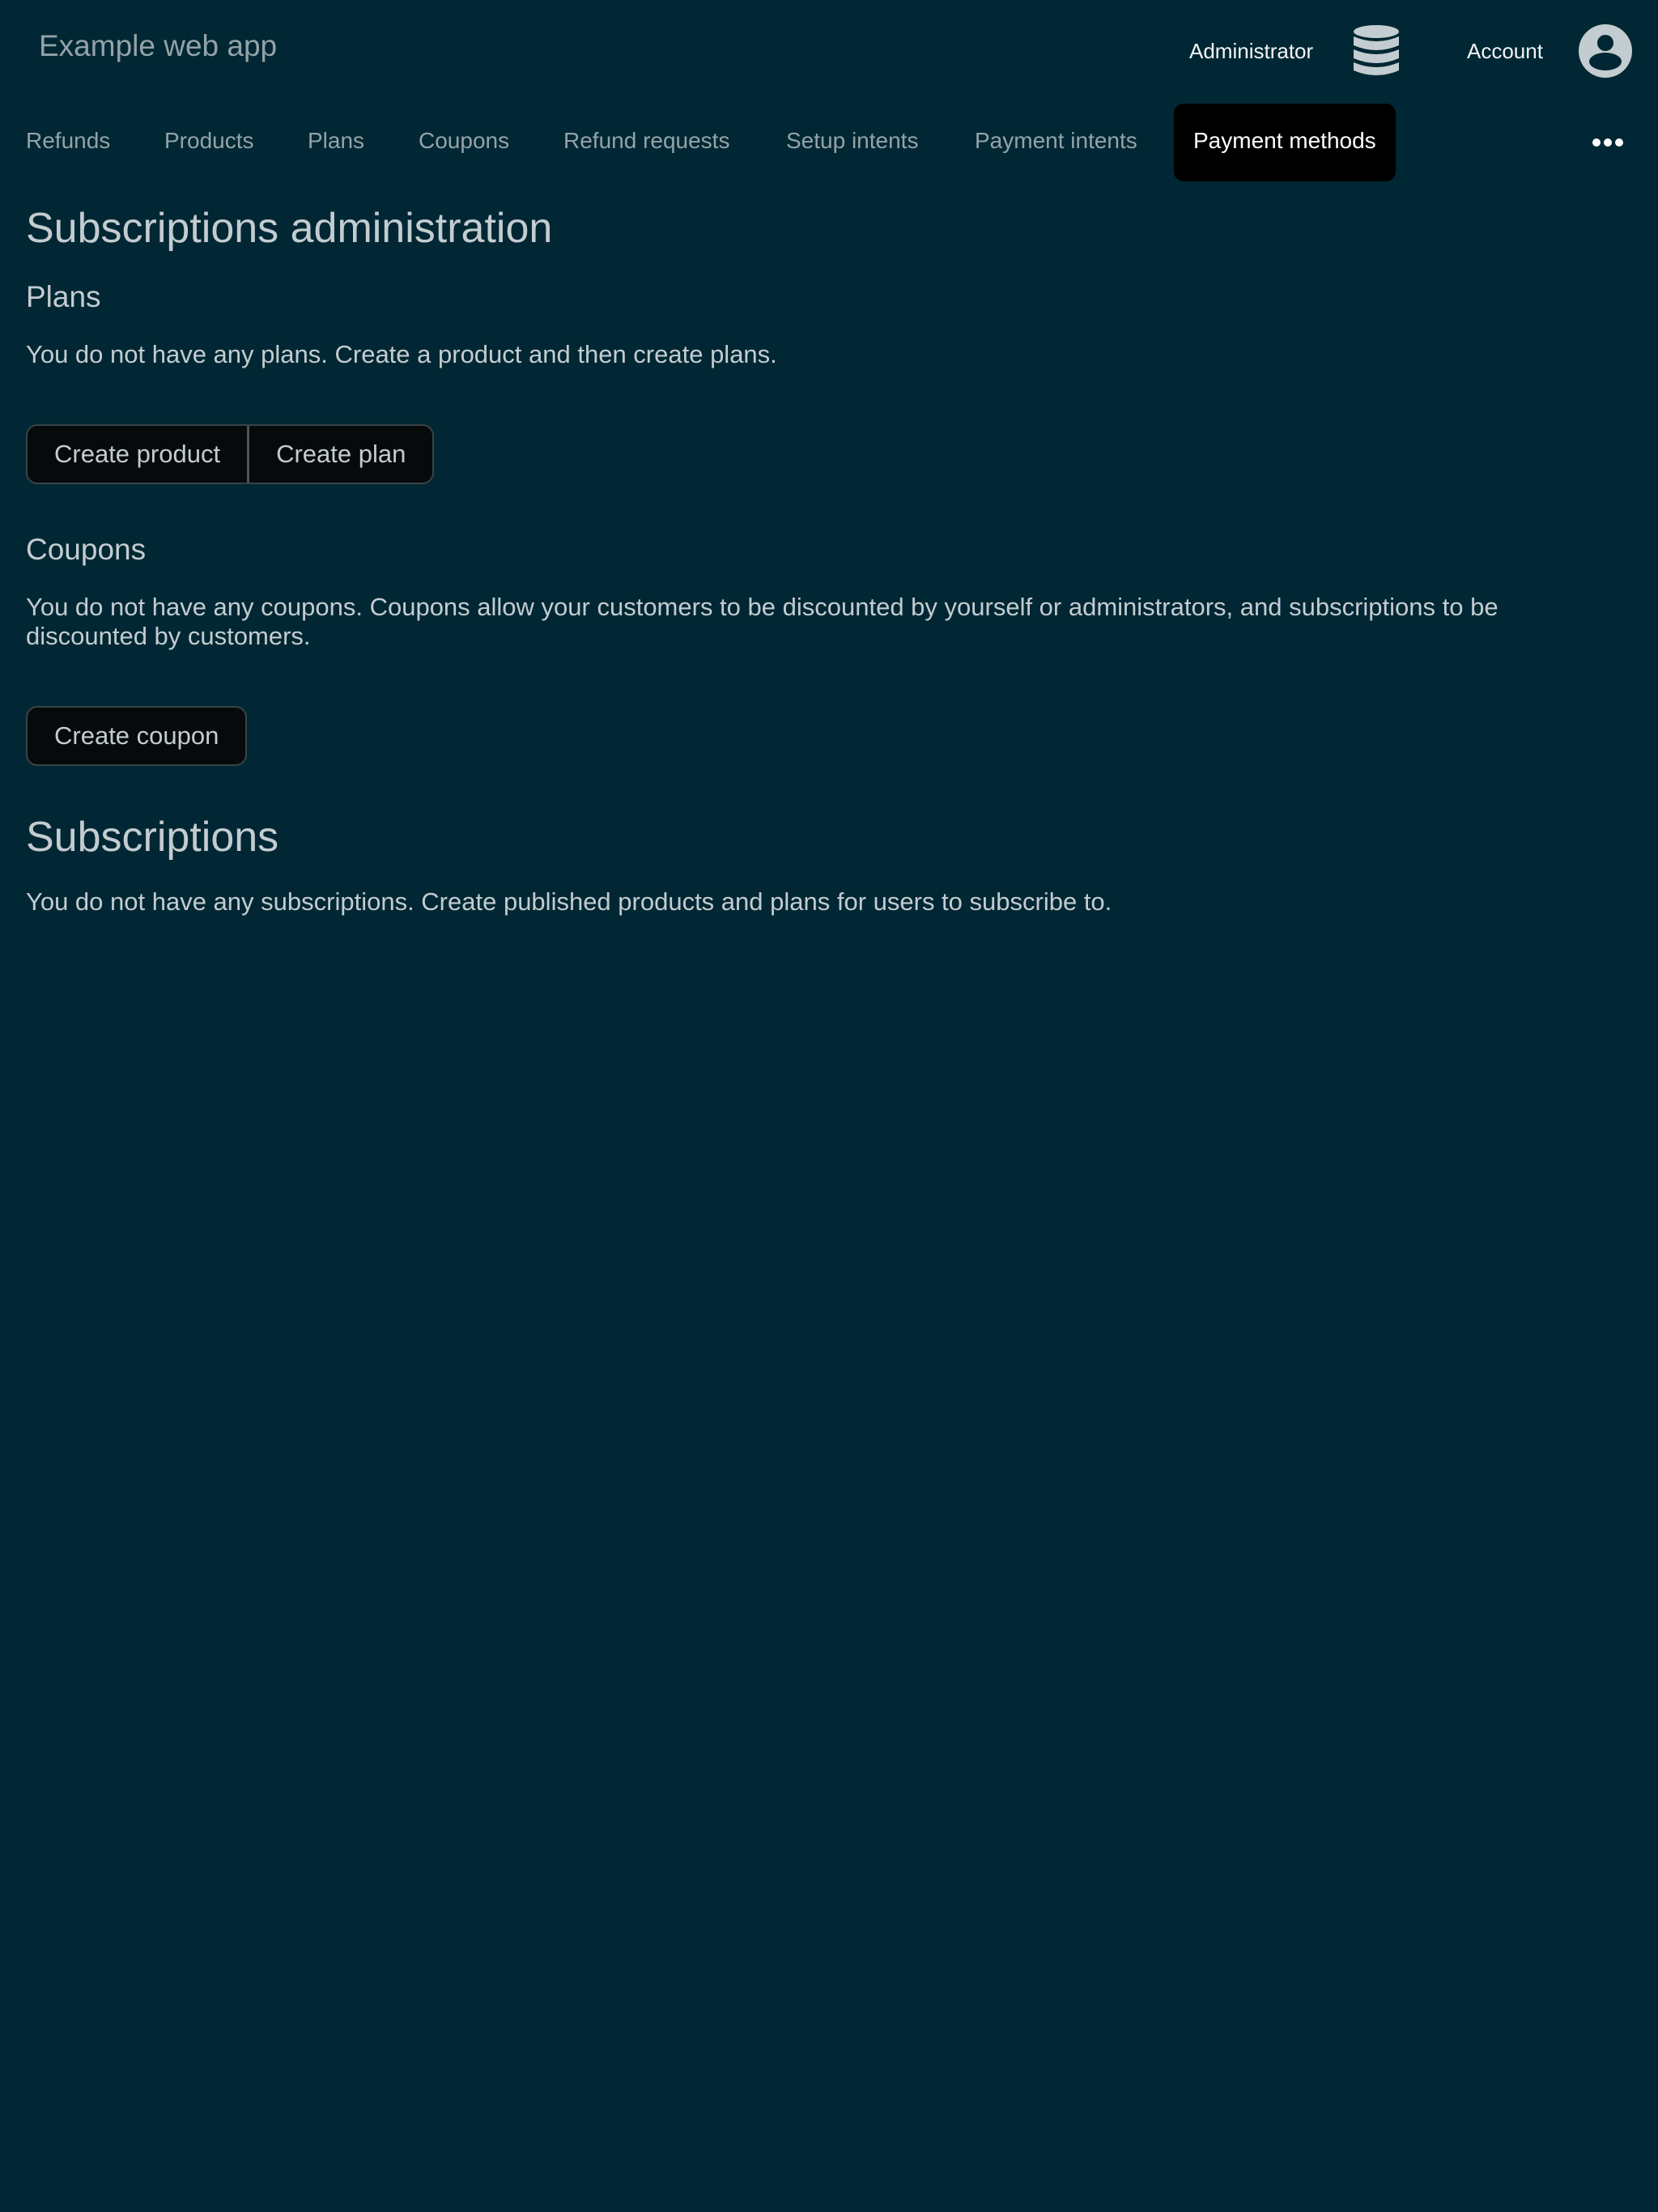 The height and width of the screenshot is (2212, 1658). Describe the element at coordinates (152, 837) in the screenshot. I see `subscriptions-heading: Subscriptions` at that location.